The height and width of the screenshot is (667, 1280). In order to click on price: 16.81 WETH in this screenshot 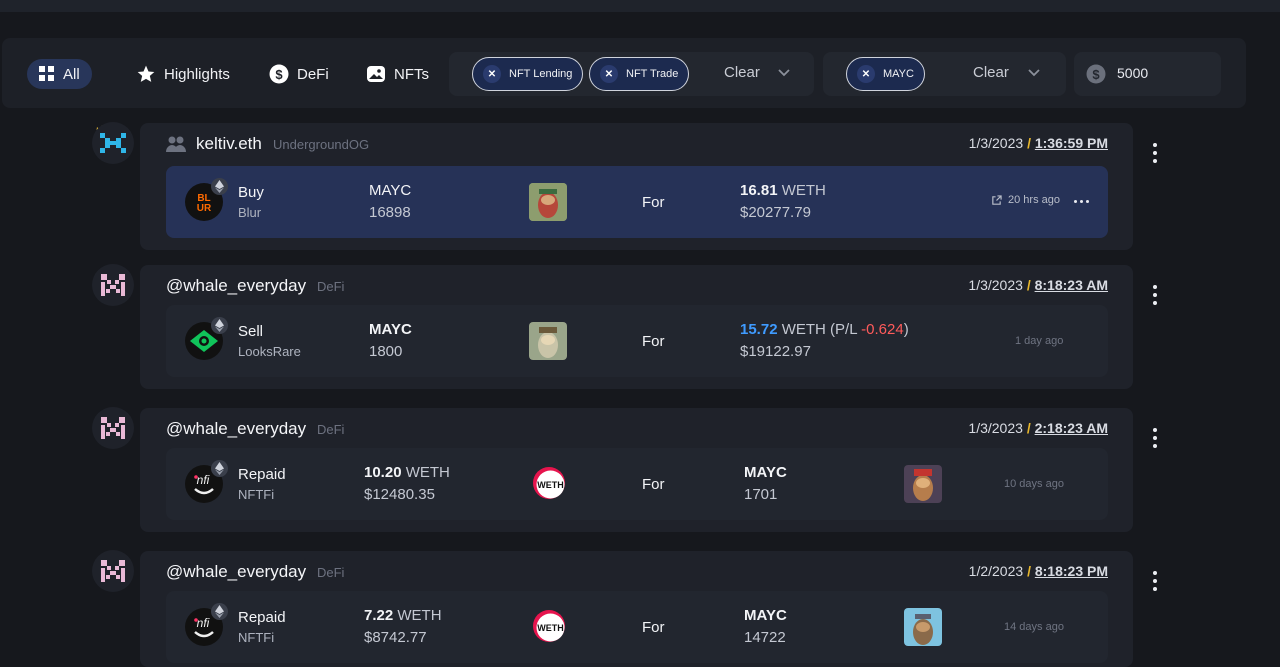, I will do `click(783, 190)`.